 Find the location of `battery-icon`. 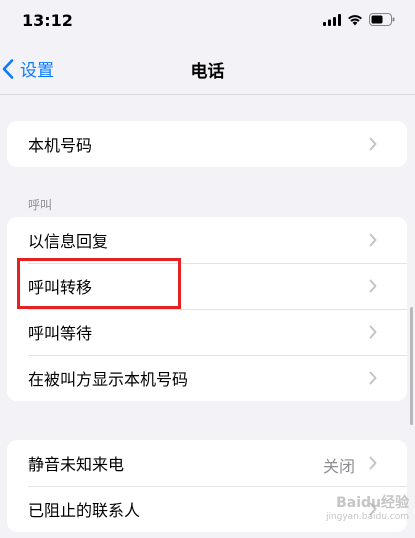

battery-icon is located at coordinates (382, 19).